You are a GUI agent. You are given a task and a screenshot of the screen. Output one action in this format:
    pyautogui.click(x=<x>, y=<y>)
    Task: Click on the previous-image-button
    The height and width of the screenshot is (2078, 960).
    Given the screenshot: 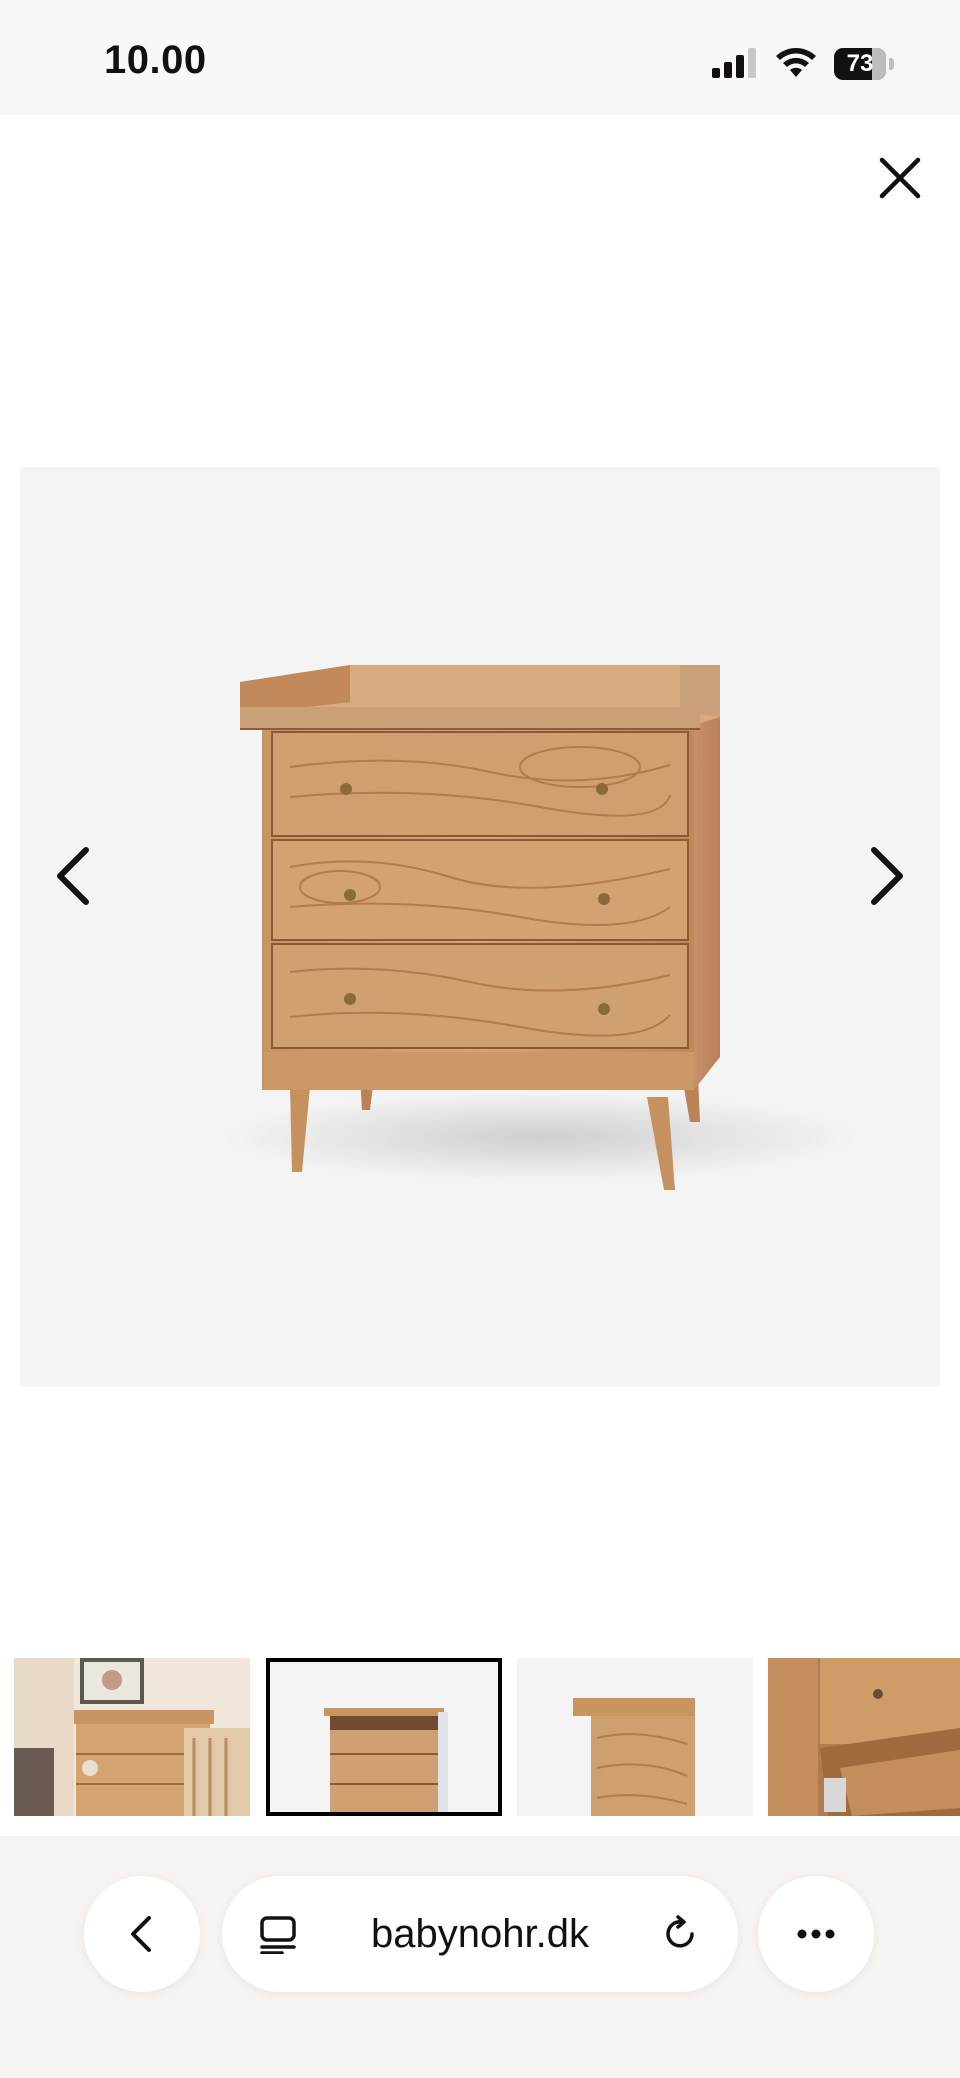 What is the action you would take?
    pyautogui.click(x=76, y=876)
    